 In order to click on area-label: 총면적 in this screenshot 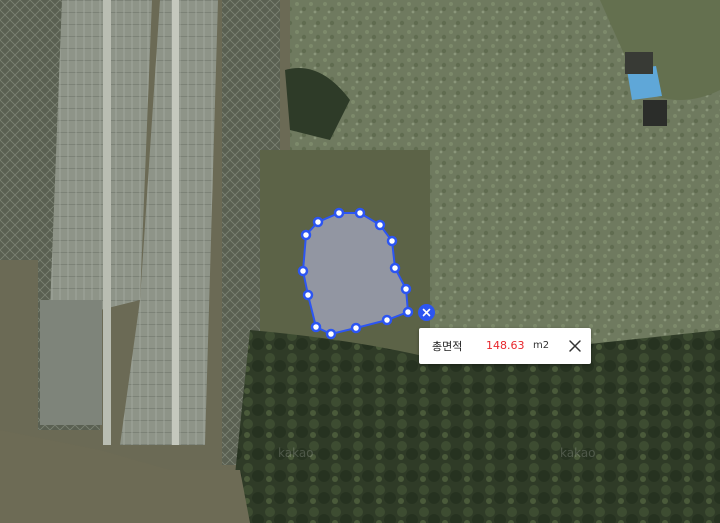, I will do `click(447, 346)`.